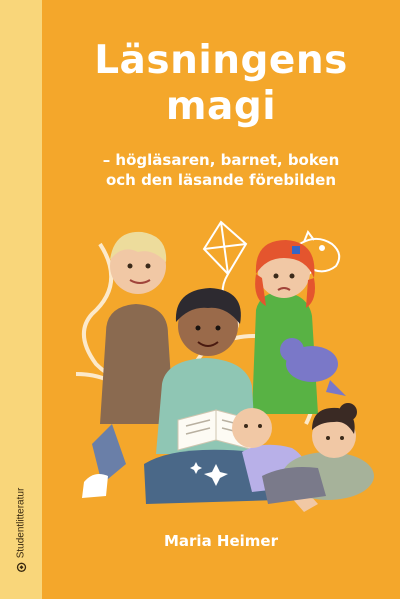 Image resolution: width=400 pixels, height=599 pixels. Describe the element at coordinates (299, 327) in the screenshot. I see `red-haired-girl-figure` at that location.